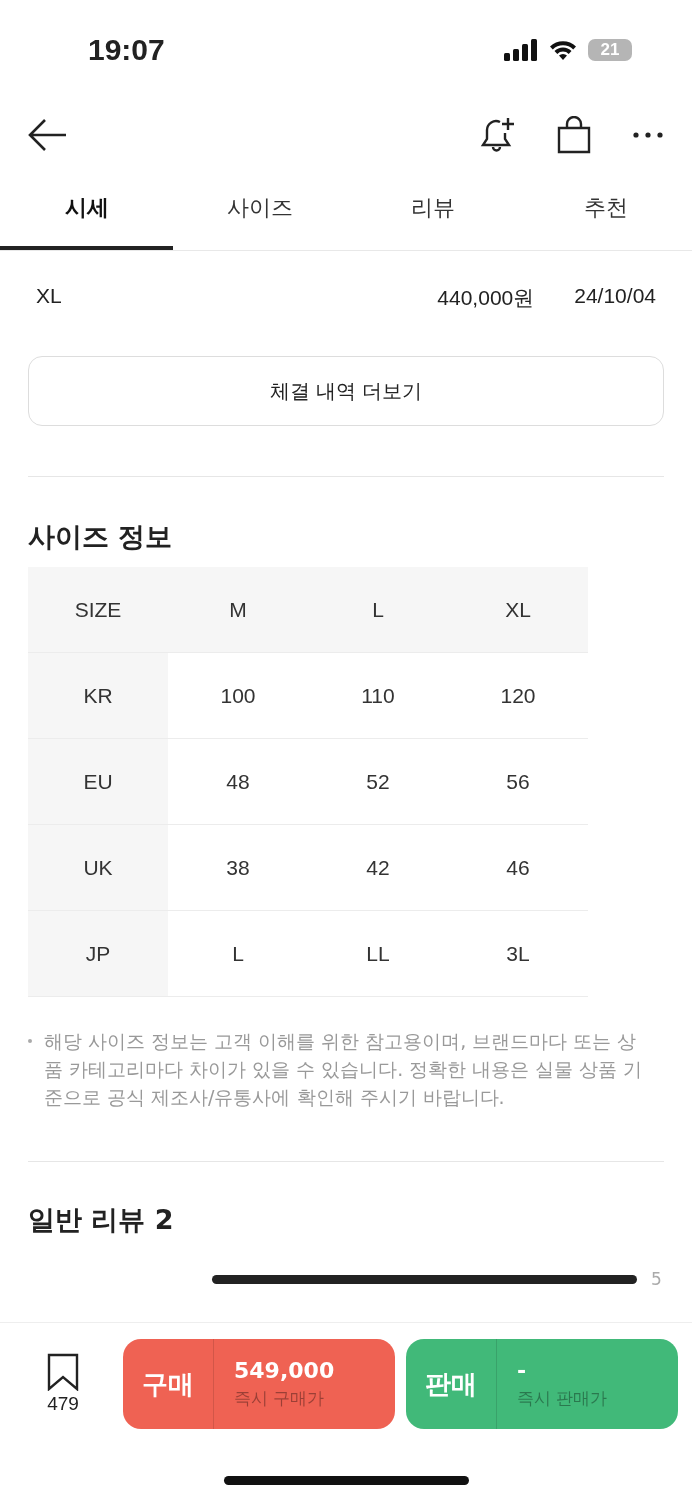 The image size is (692, 1500). I want to click on price: -, so click(522, 1370).